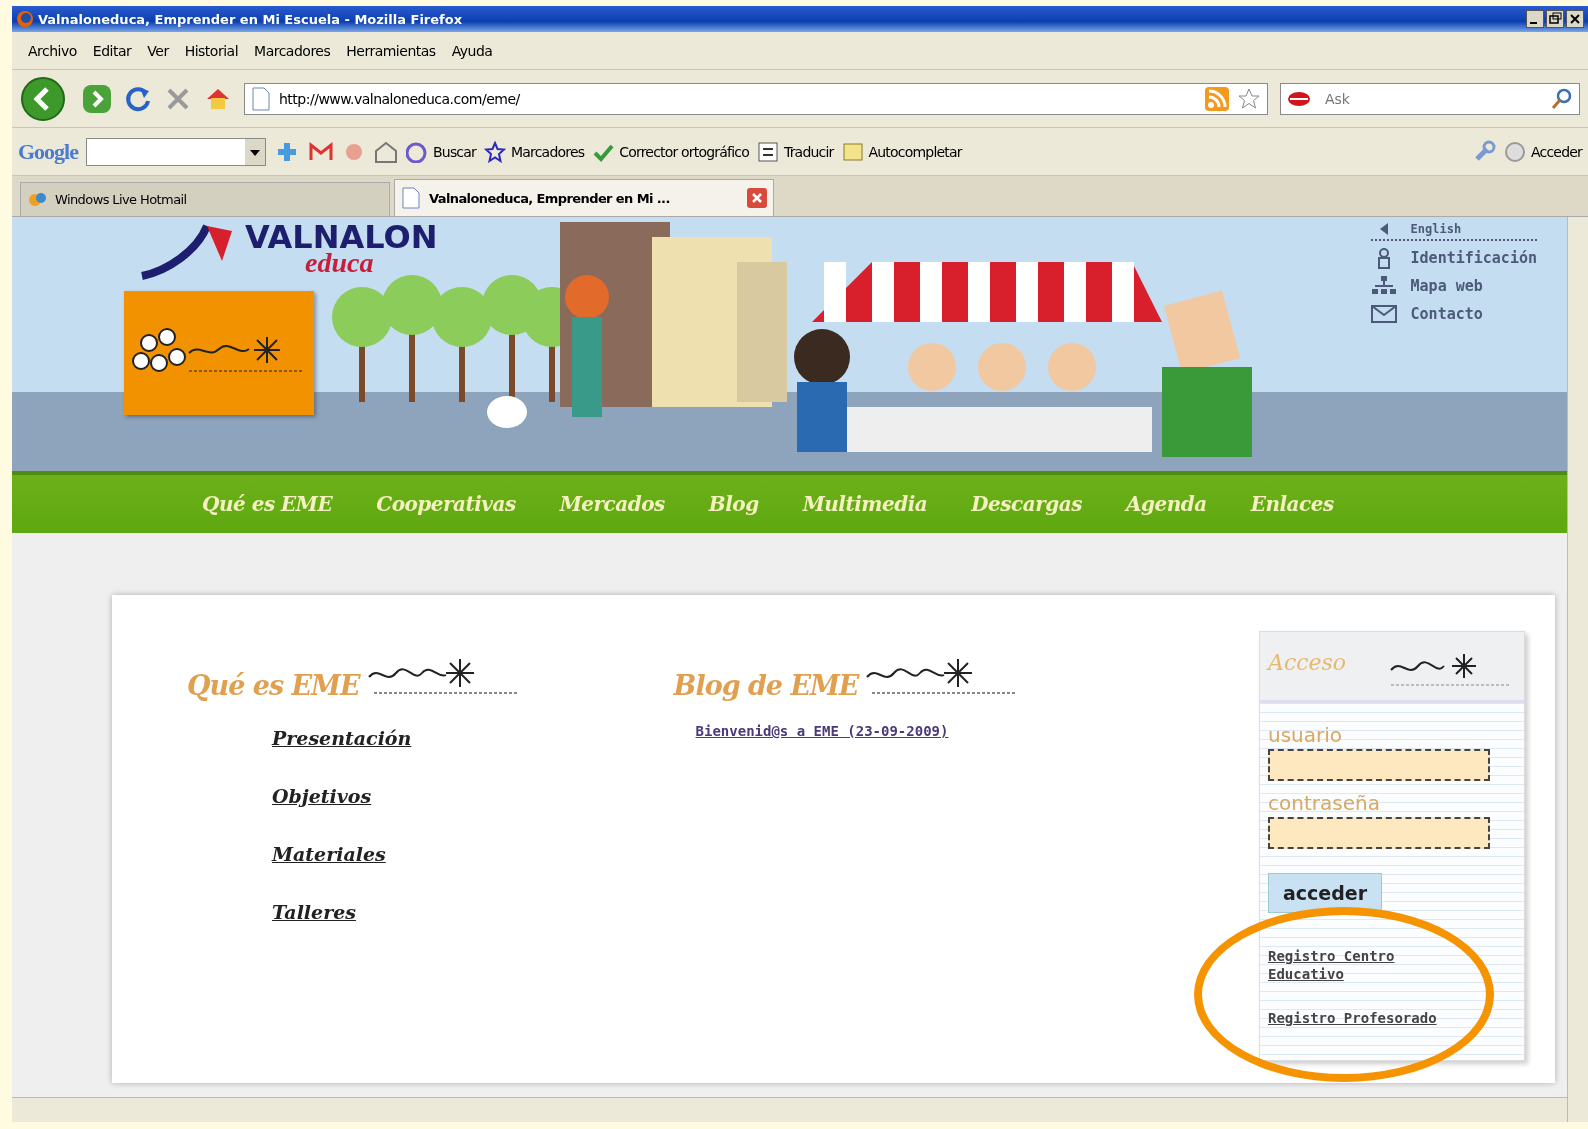  I want to click on field-label: contraseña, so click(1324, 803).